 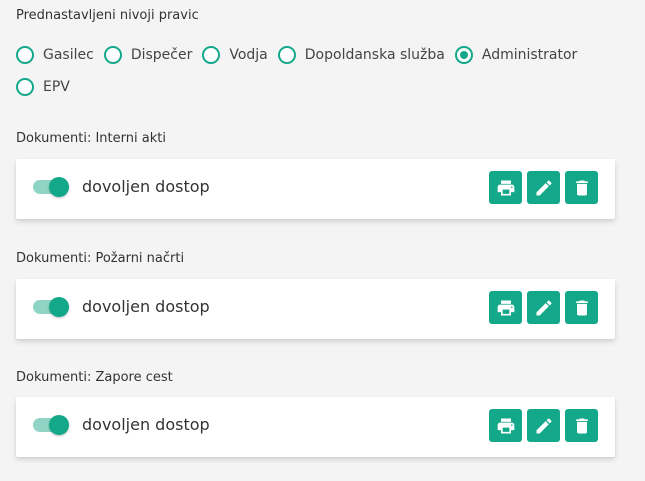 I want to click on radio-gasilec: Gasilec, so click(x=55, y=55).